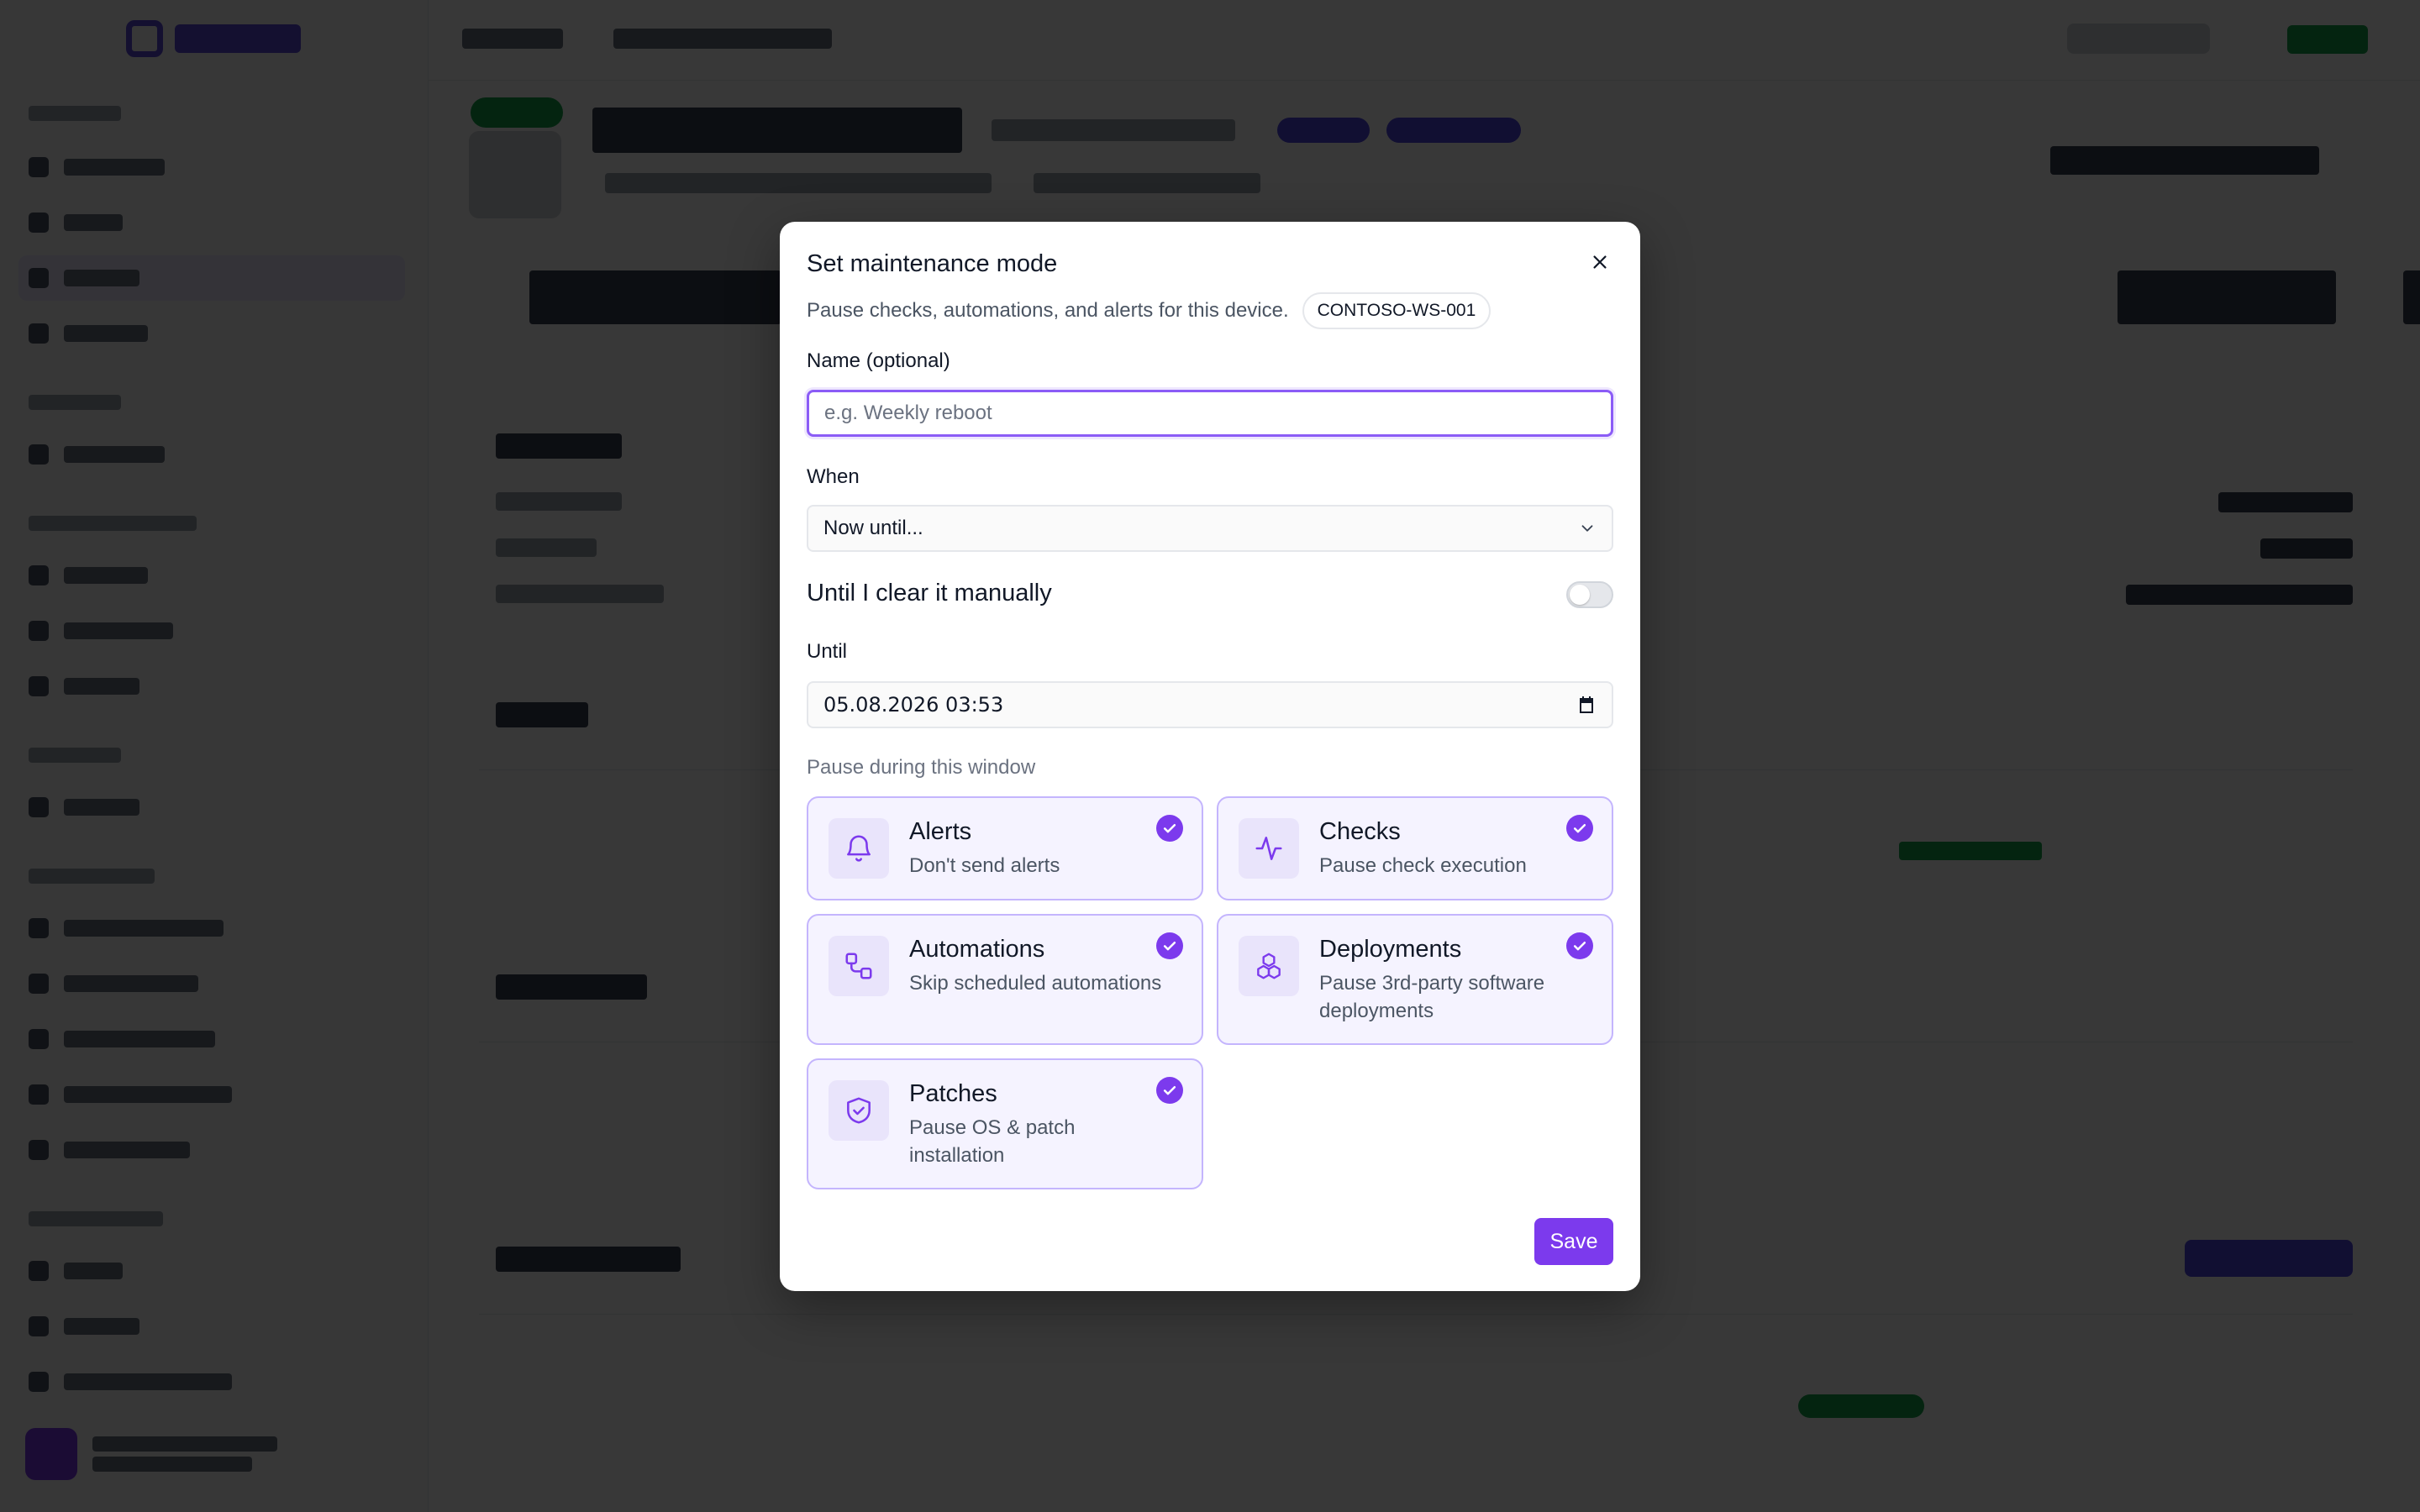 Image resolution: width=2420 pixels, height=1512 pixels. What do you see at coordinates (1587, 528) in the screenshot?
I see `chevron-down-icon` at bounding box center [1587, 528].